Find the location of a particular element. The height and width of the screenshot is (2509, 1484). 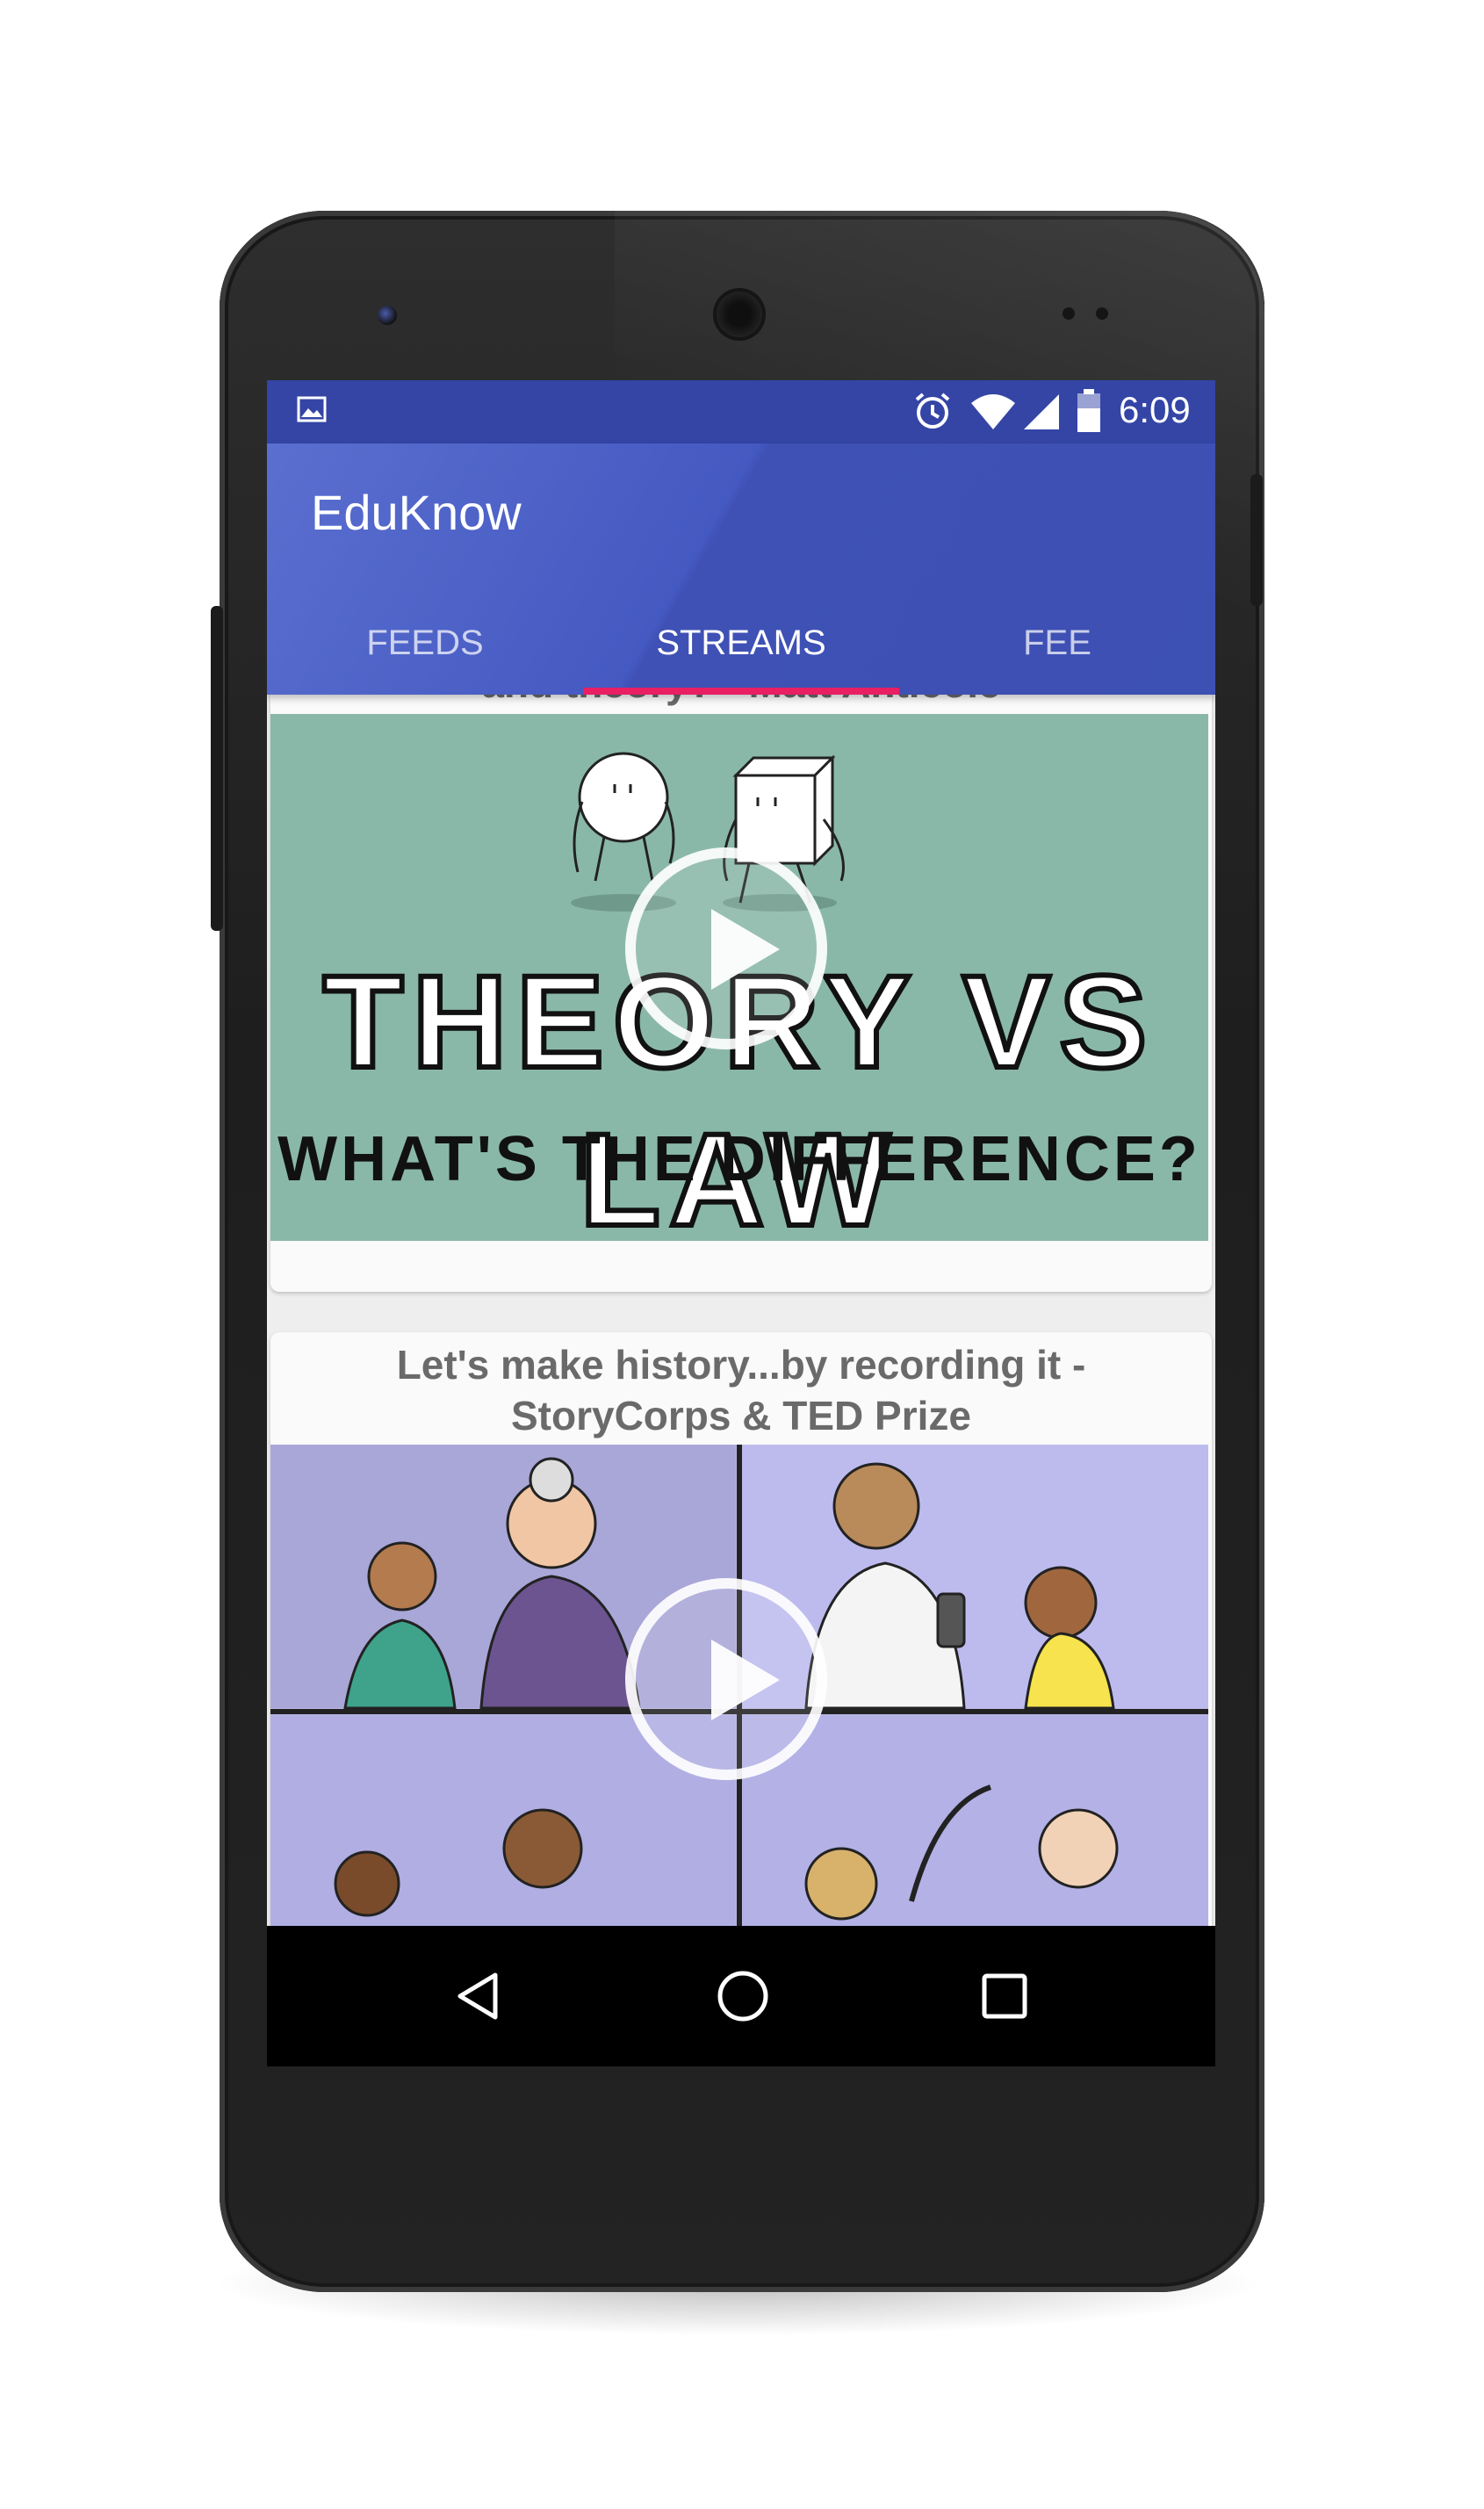

wifi-icon is located at coordinates (993, 412).